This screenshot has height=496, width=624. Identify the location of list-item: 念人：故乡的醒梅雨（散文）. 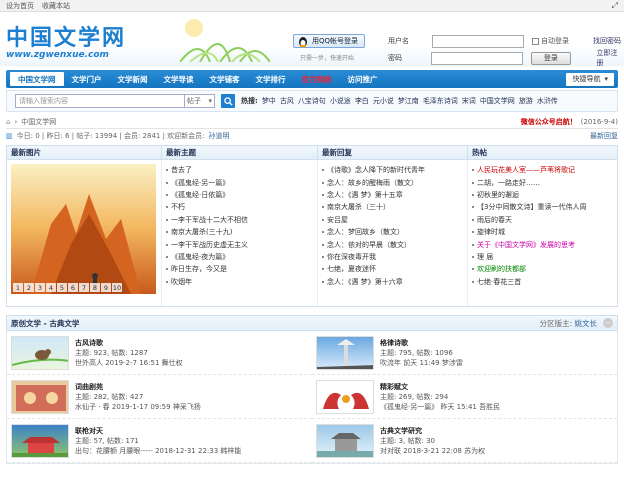
(392, 182).